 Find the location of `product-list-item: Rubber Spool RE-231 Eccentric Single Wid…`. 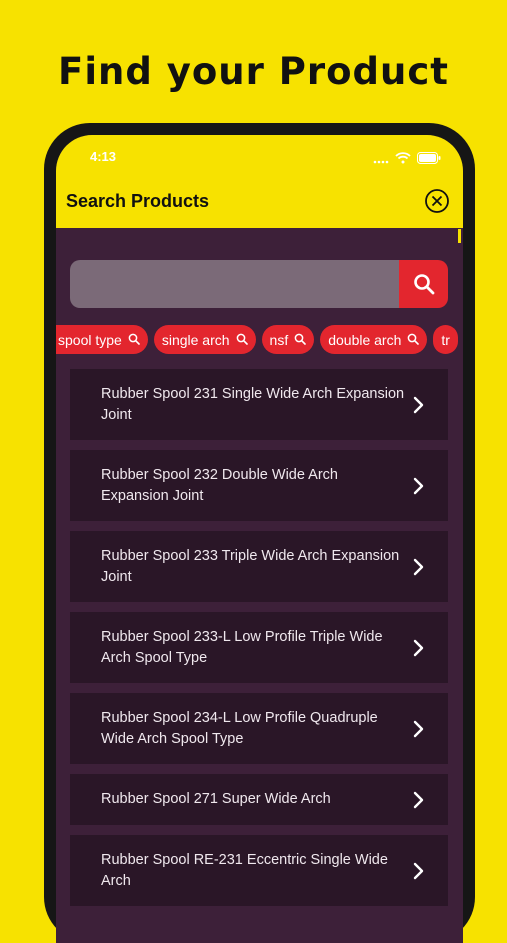

product-list-item: Rubber Spool RE-231 Eccentric Single Wid… is located at coordinates (259, 870).